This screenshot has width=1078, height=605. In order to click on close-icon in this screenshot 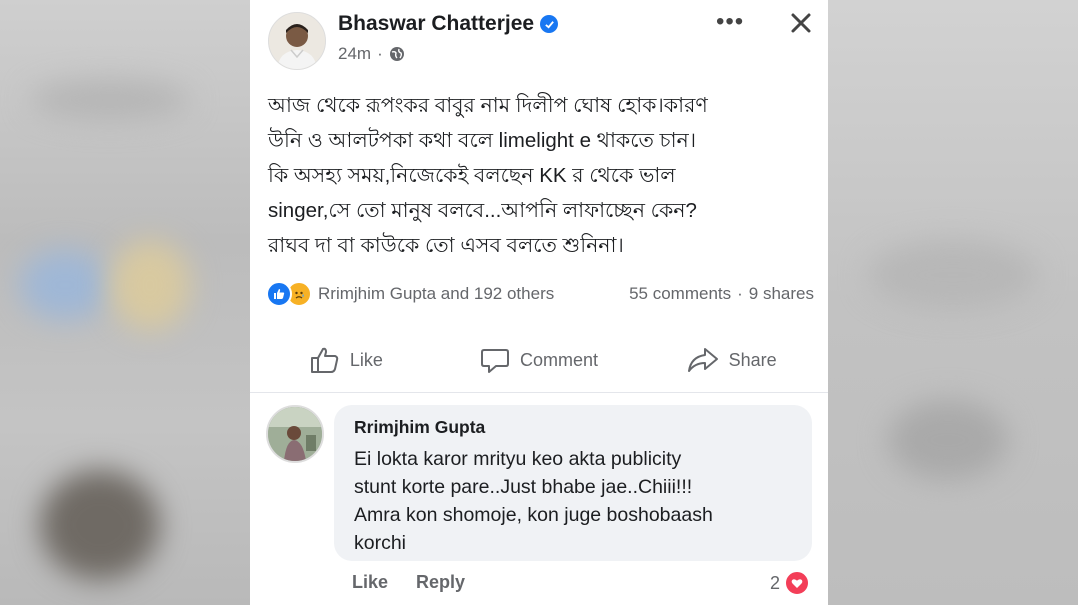, I will do `click(801, 23)`.